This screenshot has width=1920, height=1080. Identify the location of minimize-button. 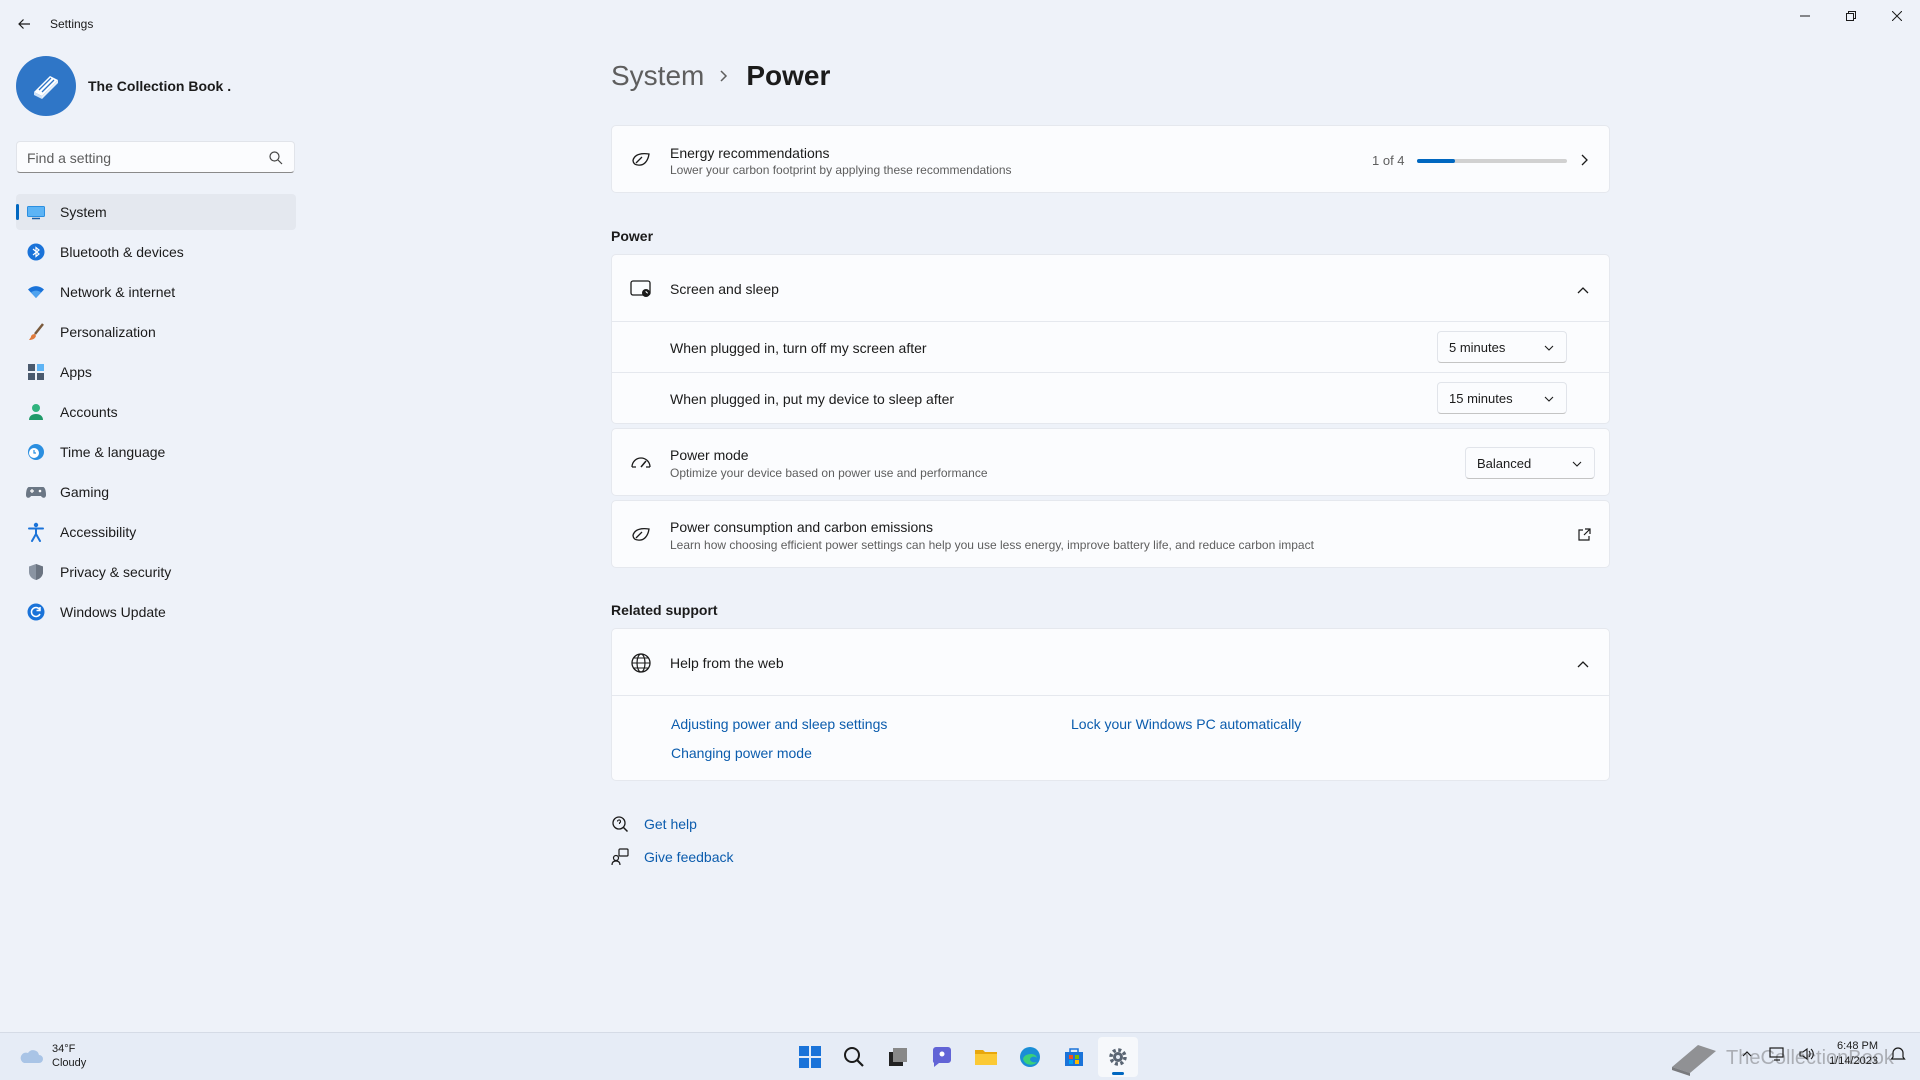
(1805, 16).